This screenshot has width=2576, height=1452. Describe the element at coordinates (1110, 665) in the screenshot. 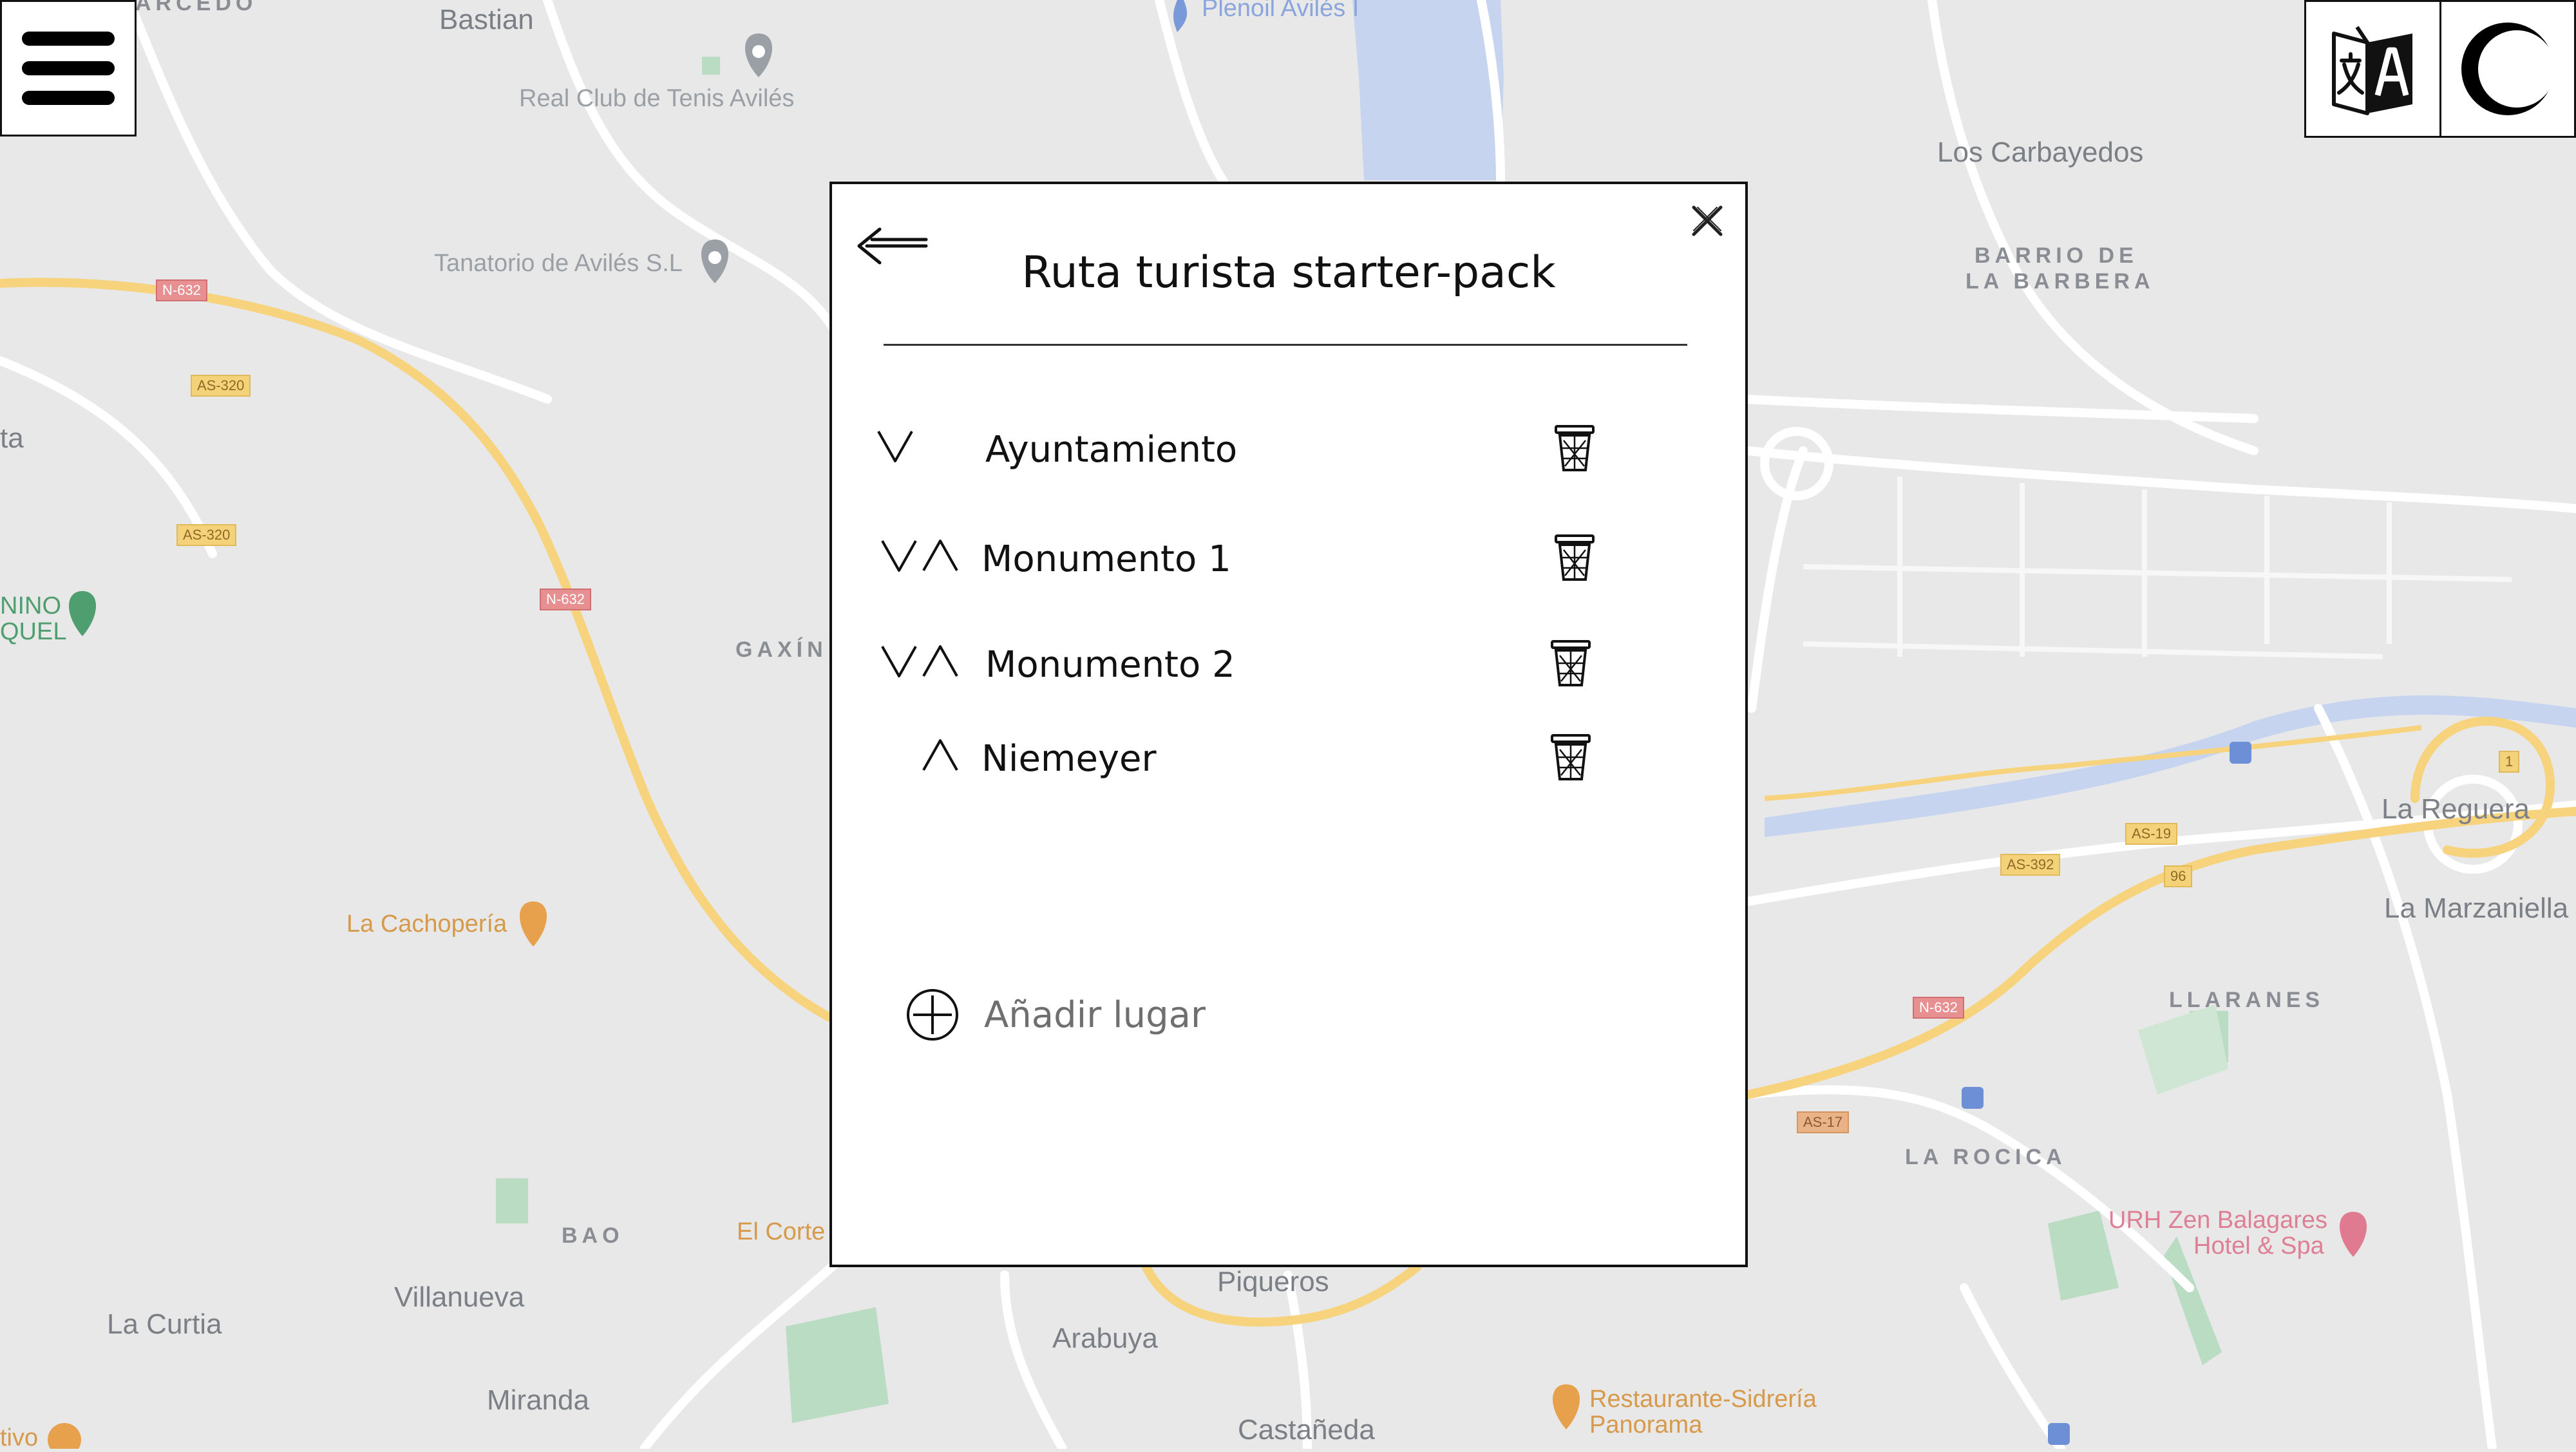

I see `route-item-label: Monumento 2` at that location.